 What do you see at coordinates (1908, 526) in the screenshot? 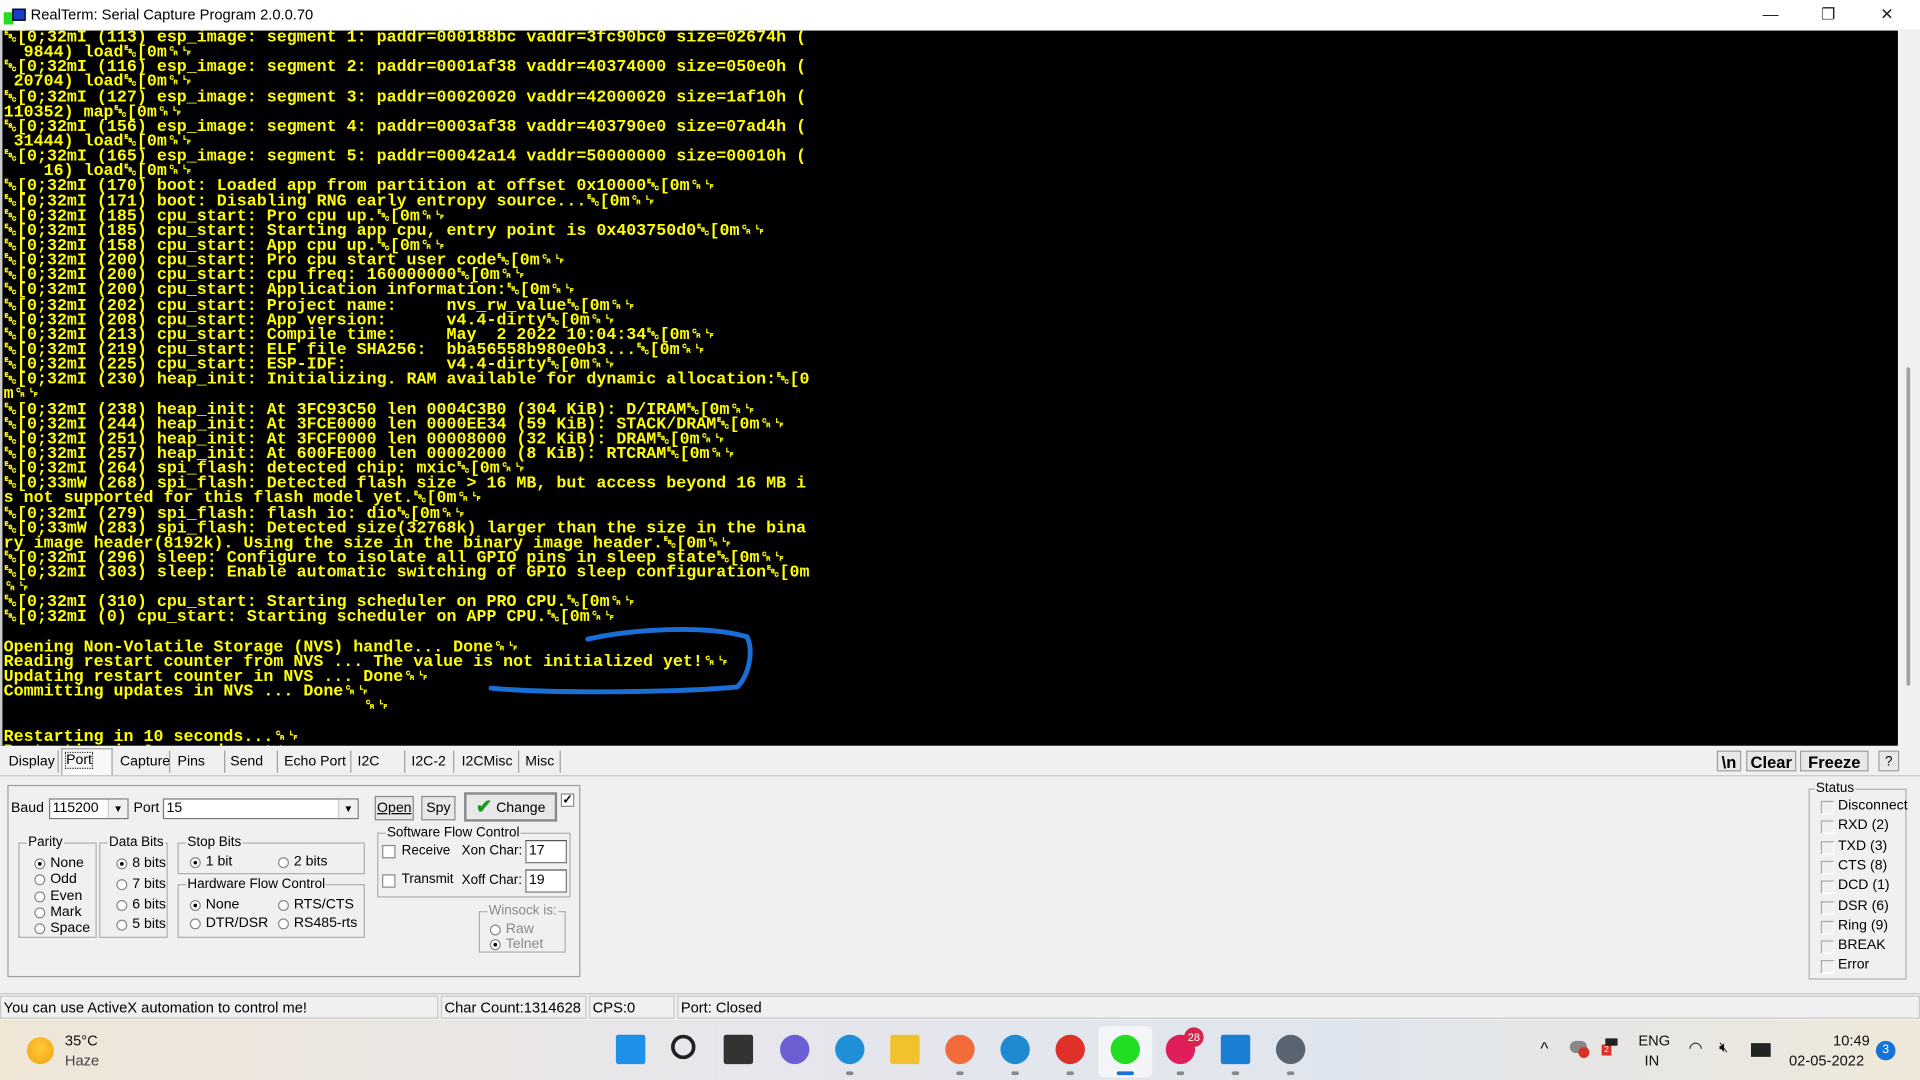
I see `scrollbar-thumb` at bounding box center [1908, 526].